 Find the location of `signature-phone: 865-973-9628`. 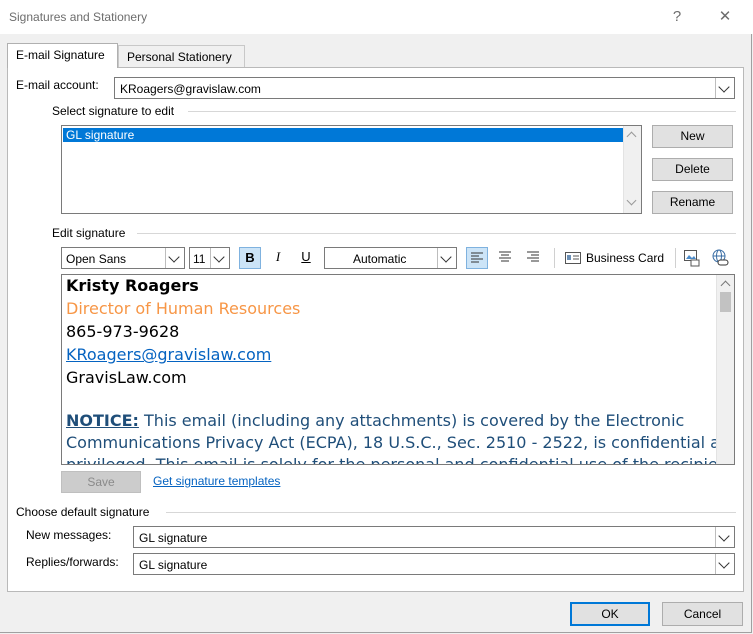

signature-phone: 865-973-9628 is located at coordinates (123, 331).